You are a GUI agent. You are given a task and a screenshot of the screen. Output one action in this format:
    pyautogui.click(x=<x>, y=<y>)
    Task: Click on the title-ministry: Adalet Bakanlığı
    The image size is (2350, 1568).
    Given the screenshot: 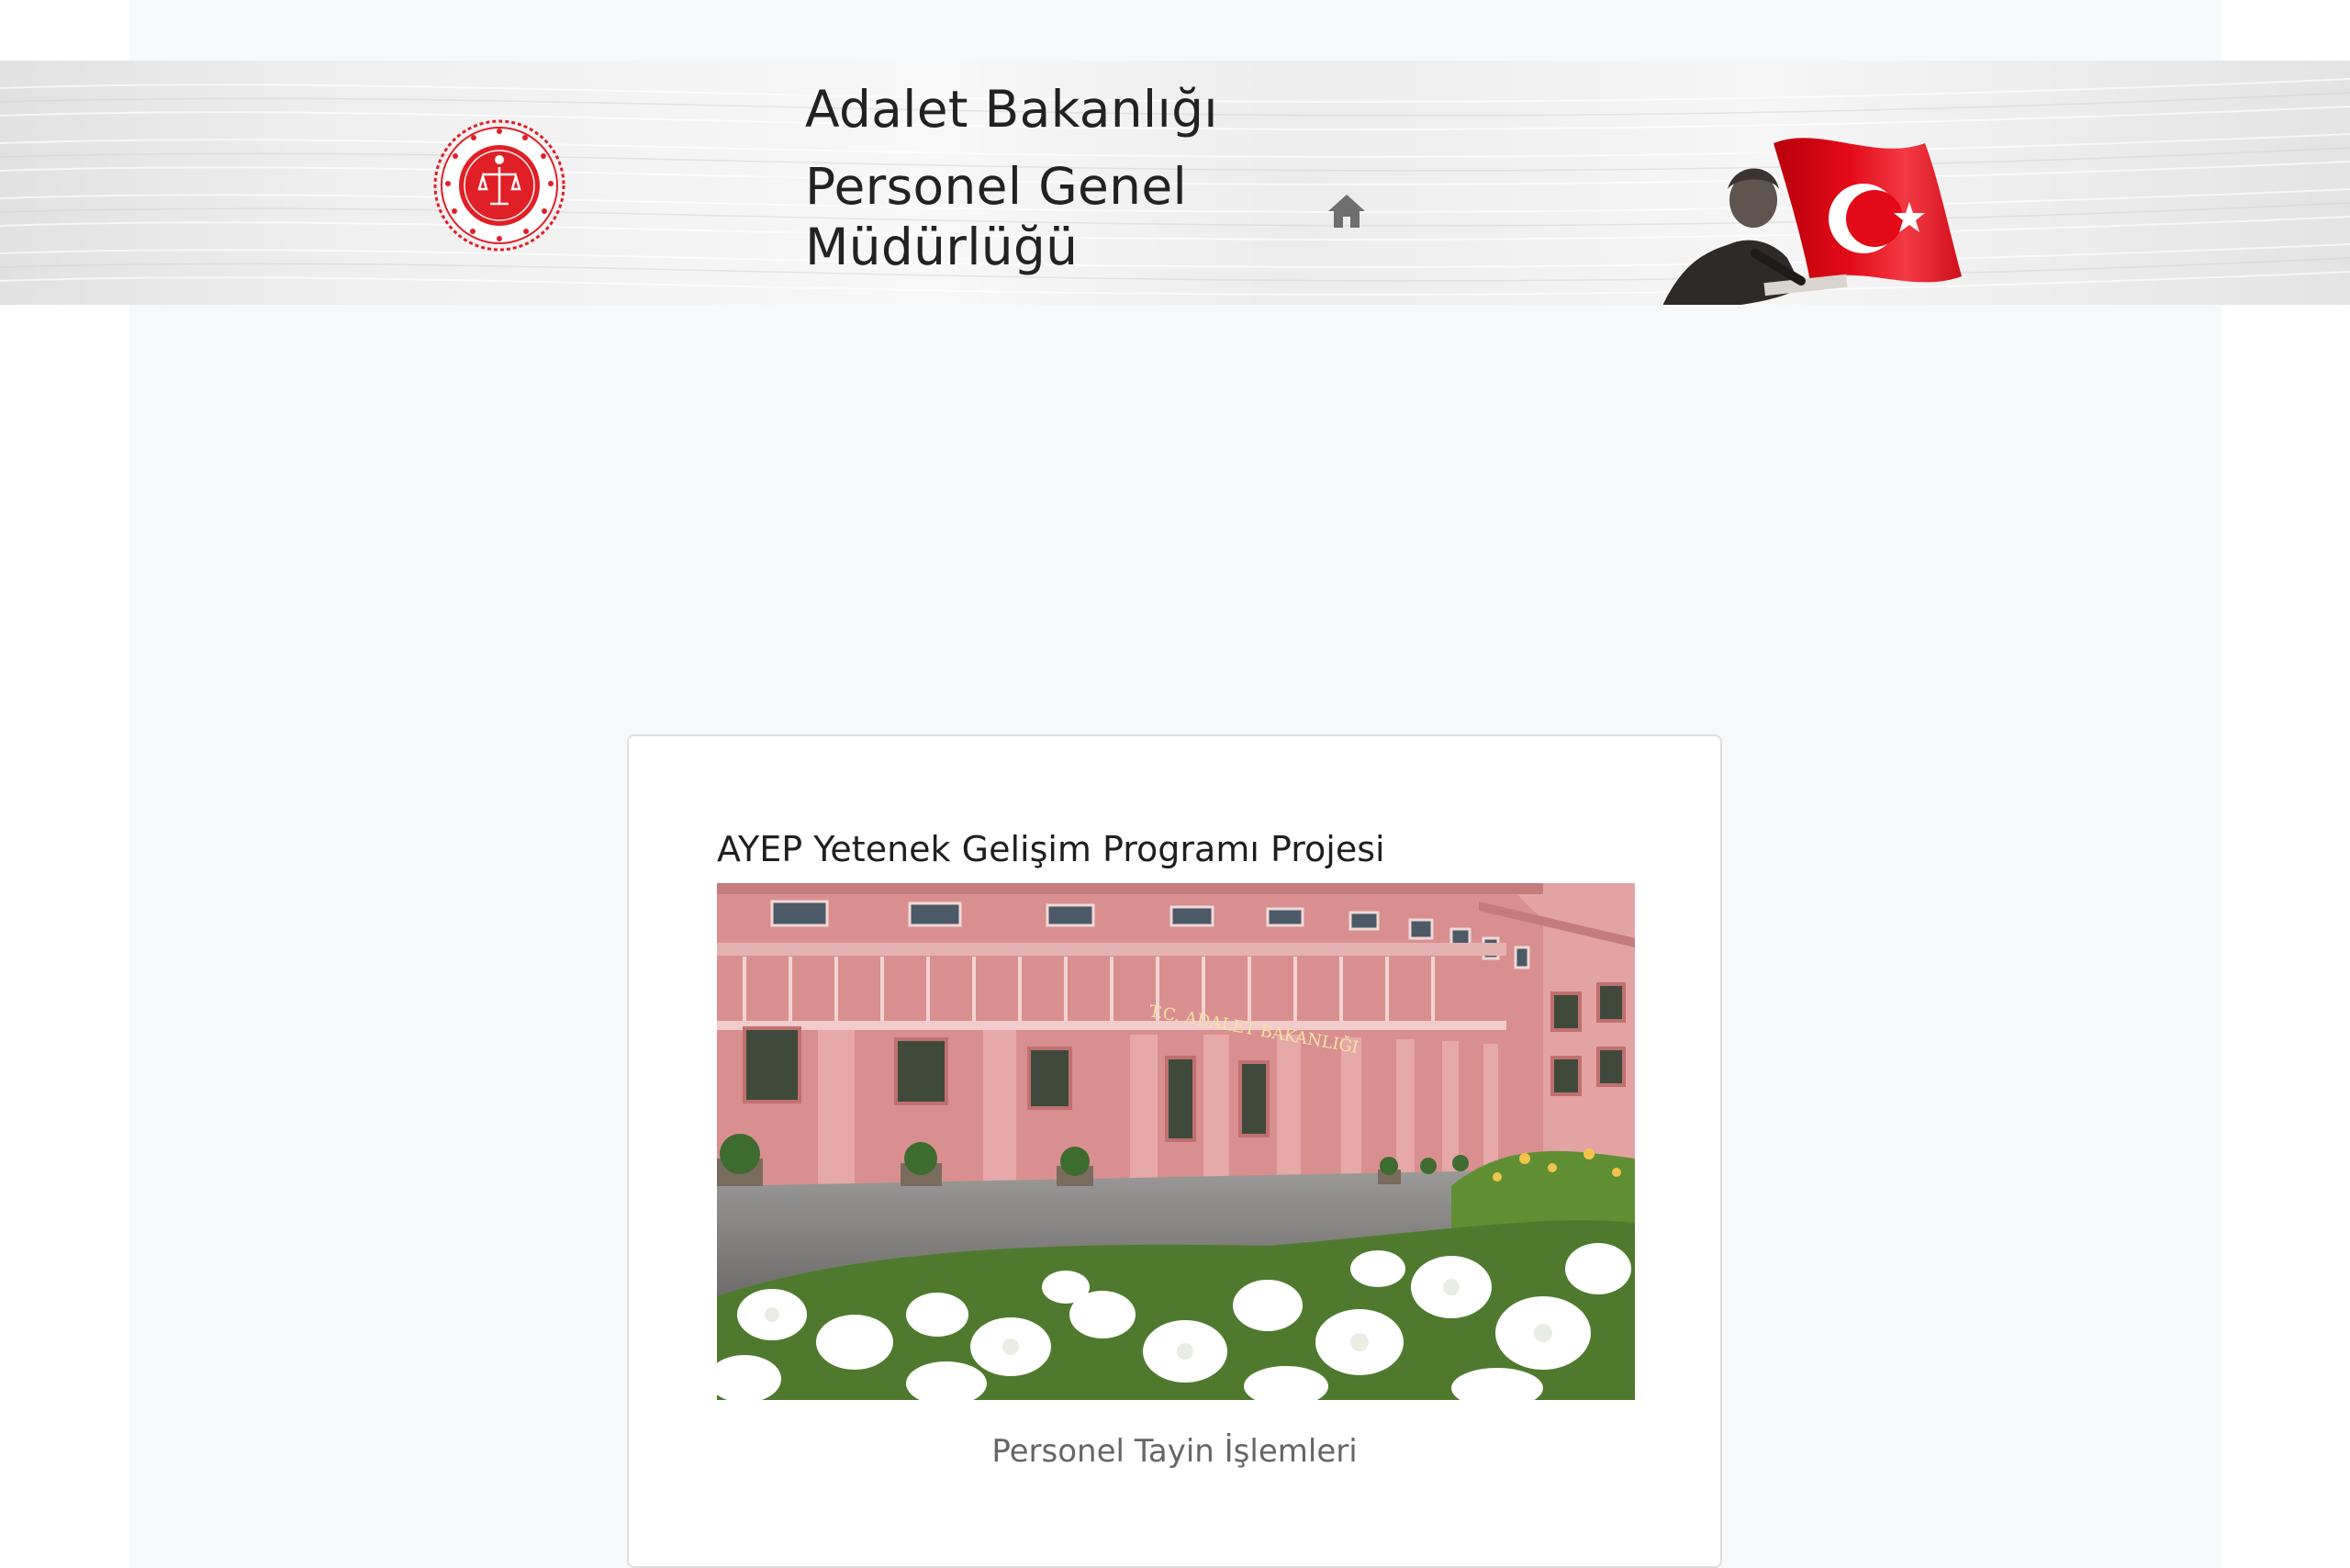 What is the action you would take?
    pyautogui.click(x=1011, y=109)
    